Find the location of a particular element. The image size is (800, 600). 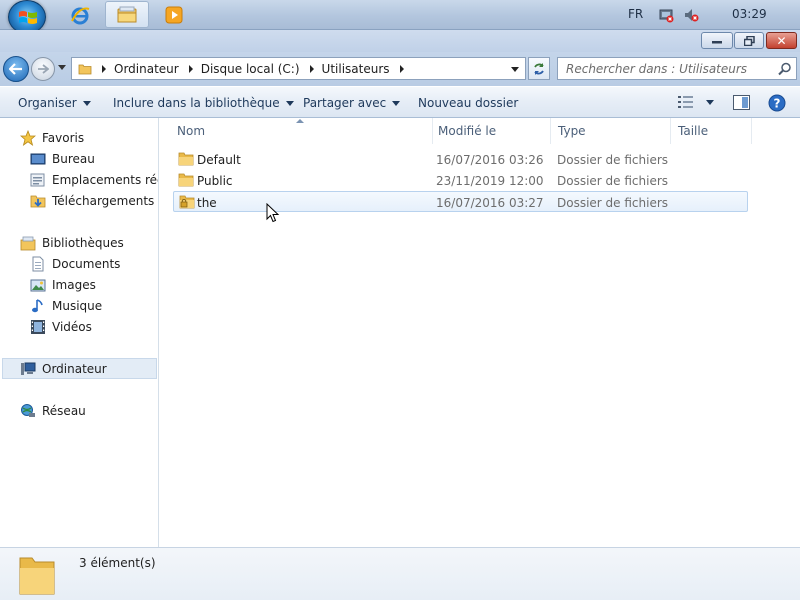

sidebar-item-label: Bureau is located at coordinates (73, 159).